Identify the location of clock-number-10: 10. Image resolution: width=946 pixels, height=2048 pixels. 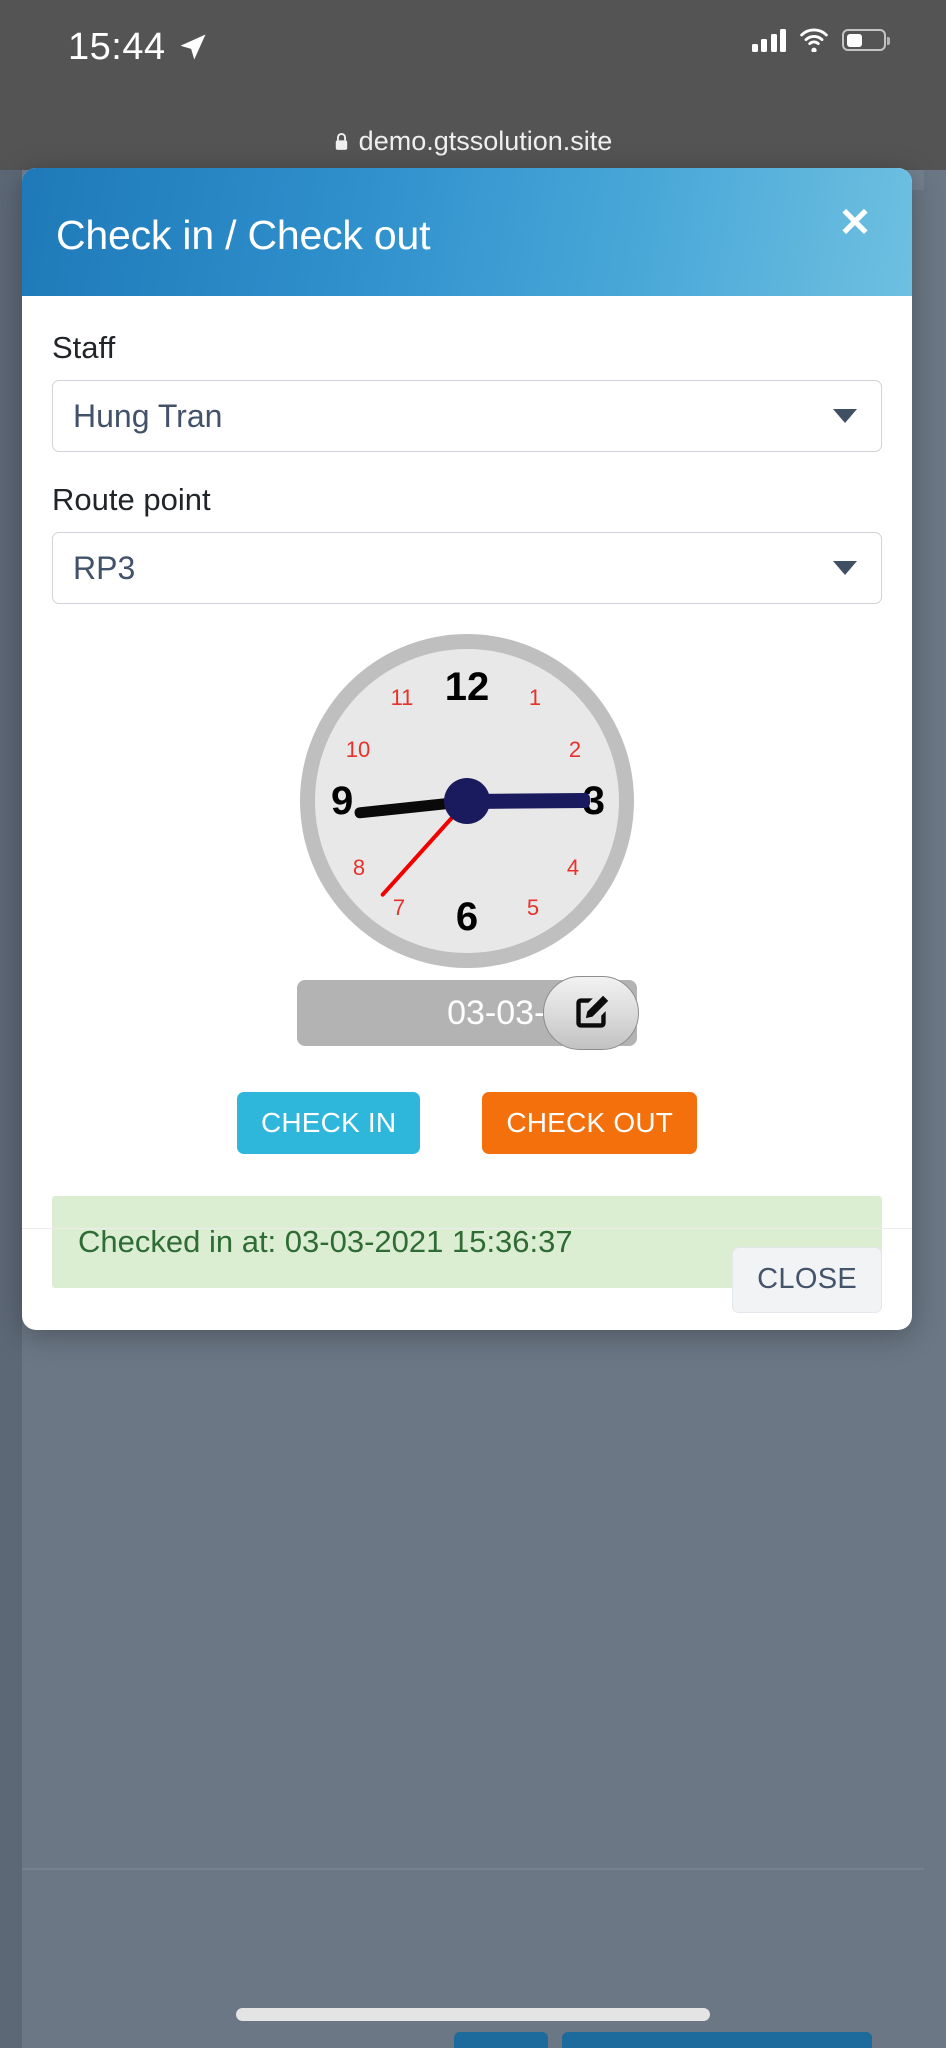
(358, 749).